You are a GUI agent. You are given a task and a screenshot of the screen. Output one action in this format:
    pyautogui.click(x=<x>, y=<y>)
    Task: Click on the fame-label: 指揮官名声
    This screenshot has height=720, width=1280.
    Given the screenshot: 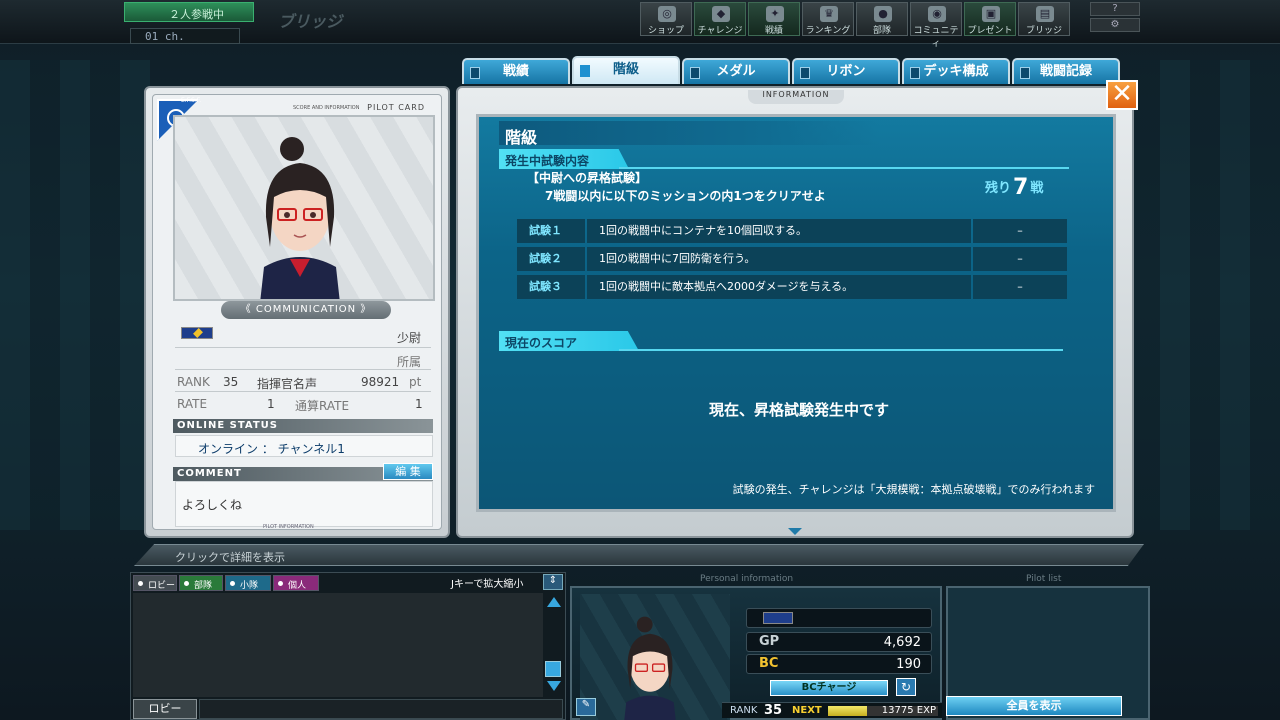 What is the action you would take?
    pyautogui.click(x=287, y=384)
    